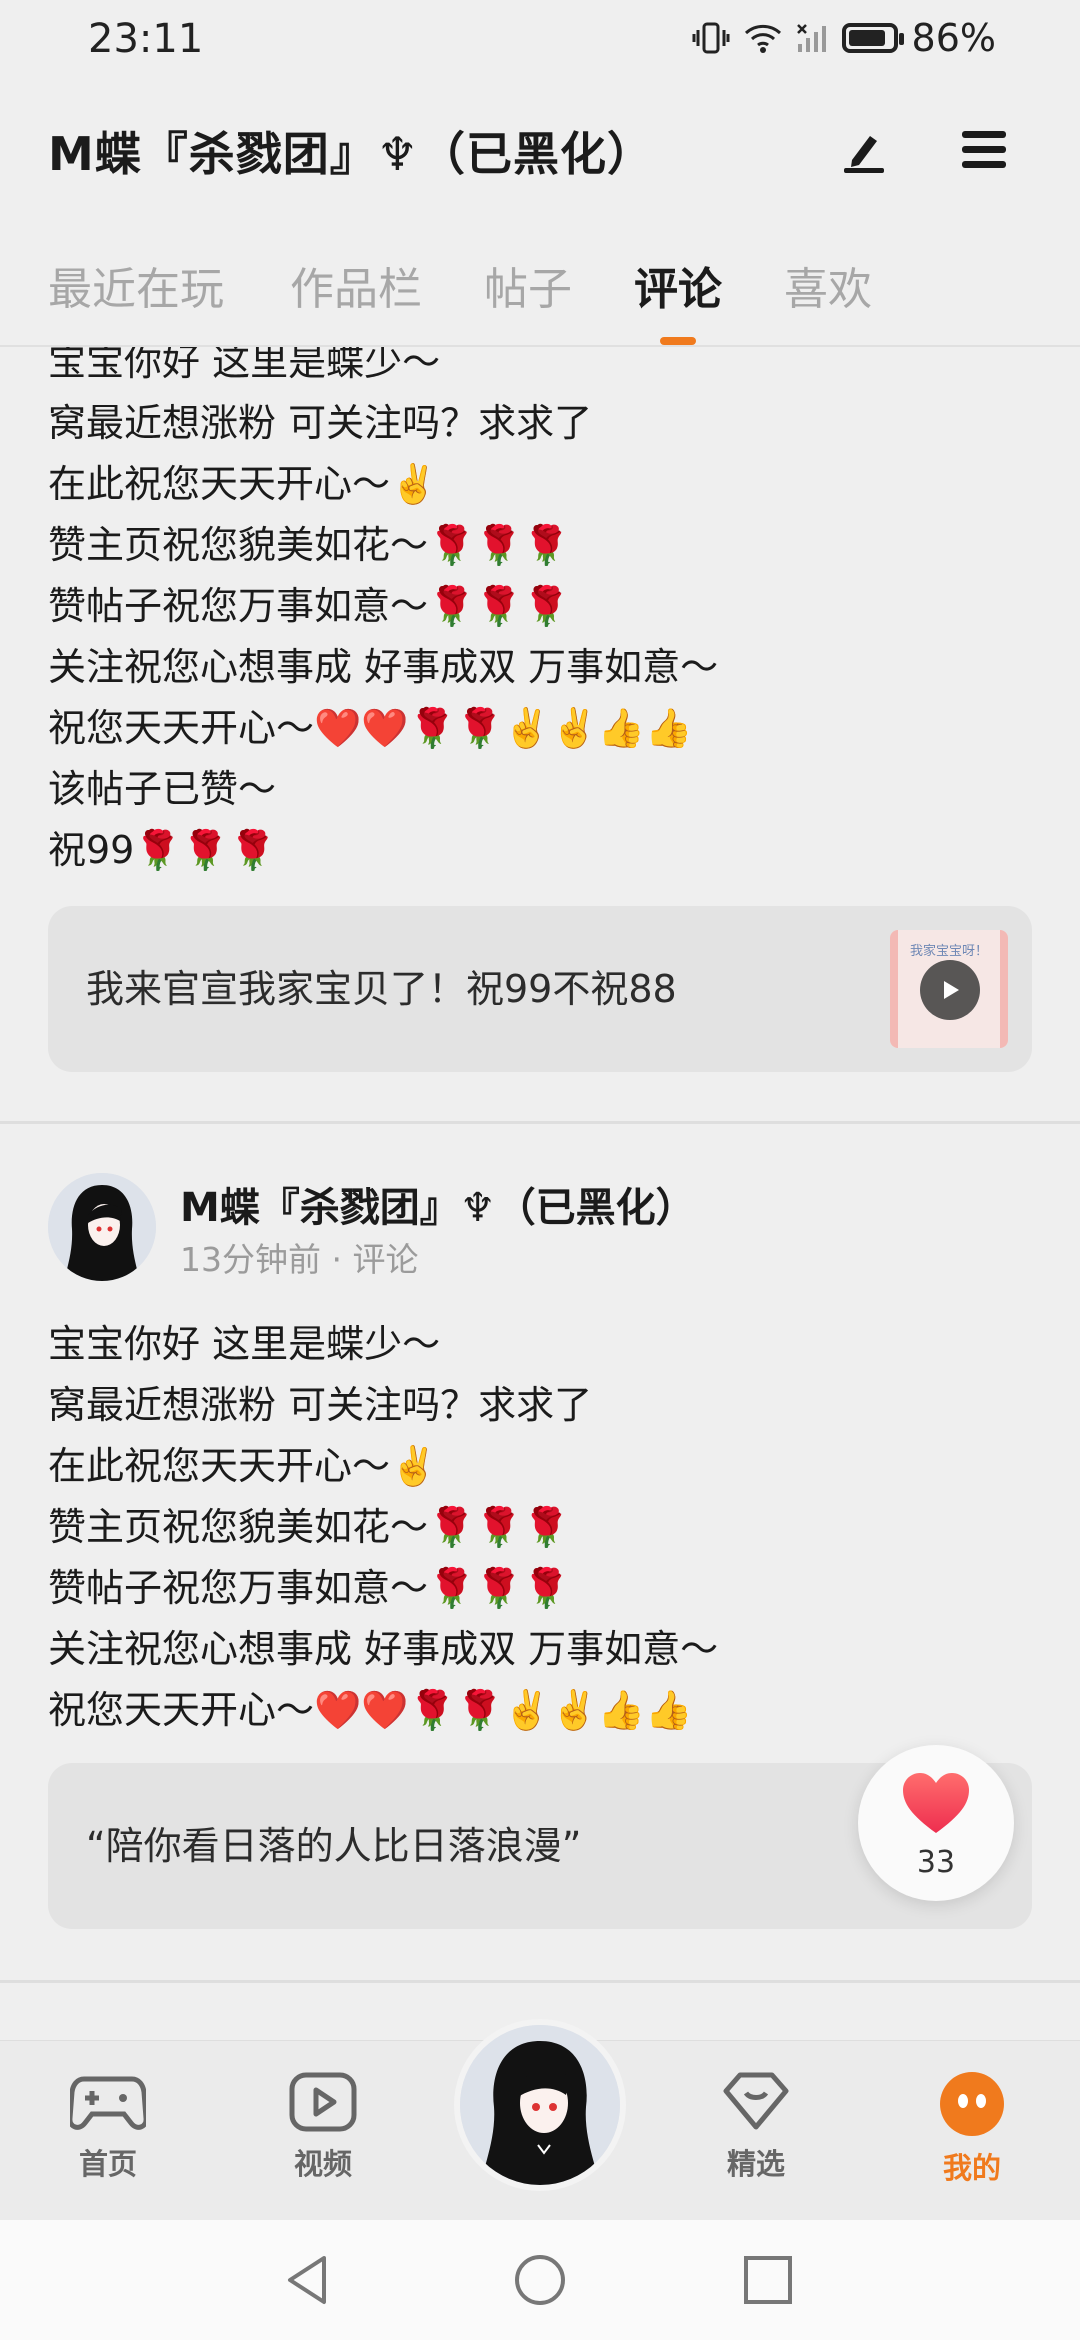 Image resolution: width=1080 pixels, height=2340 pixels. I want to click on profile-tabs: 最近在玩 作品栏 帖子 评论 喜欢, so click(540, 290).